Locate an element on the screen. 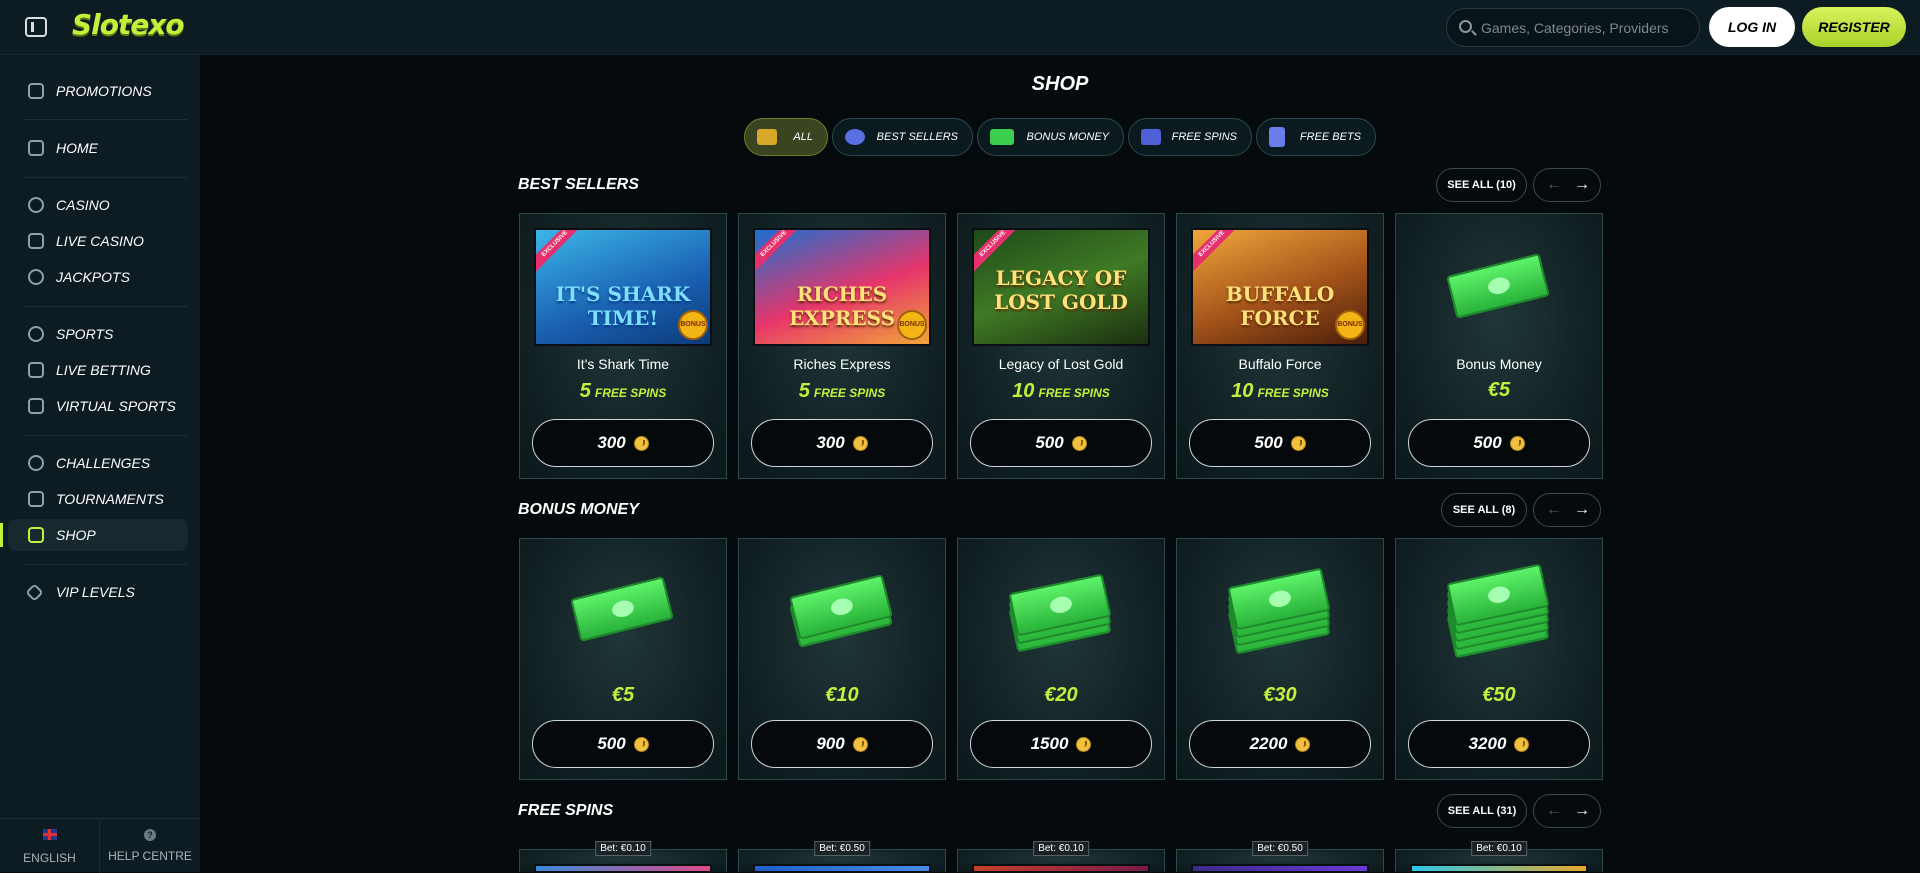 The height and width of the screenshot is (873, 1920). see-all-button: SEE ALL (8) is located at coordinates (1484, 510).